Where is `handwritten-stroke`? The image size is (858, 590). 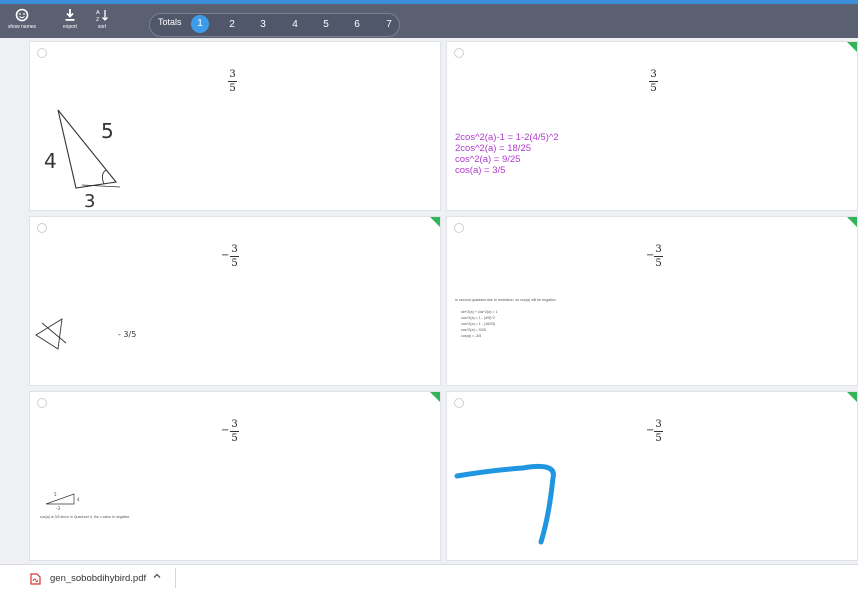
handwritten-stroke is located at coordinates (505, 504).